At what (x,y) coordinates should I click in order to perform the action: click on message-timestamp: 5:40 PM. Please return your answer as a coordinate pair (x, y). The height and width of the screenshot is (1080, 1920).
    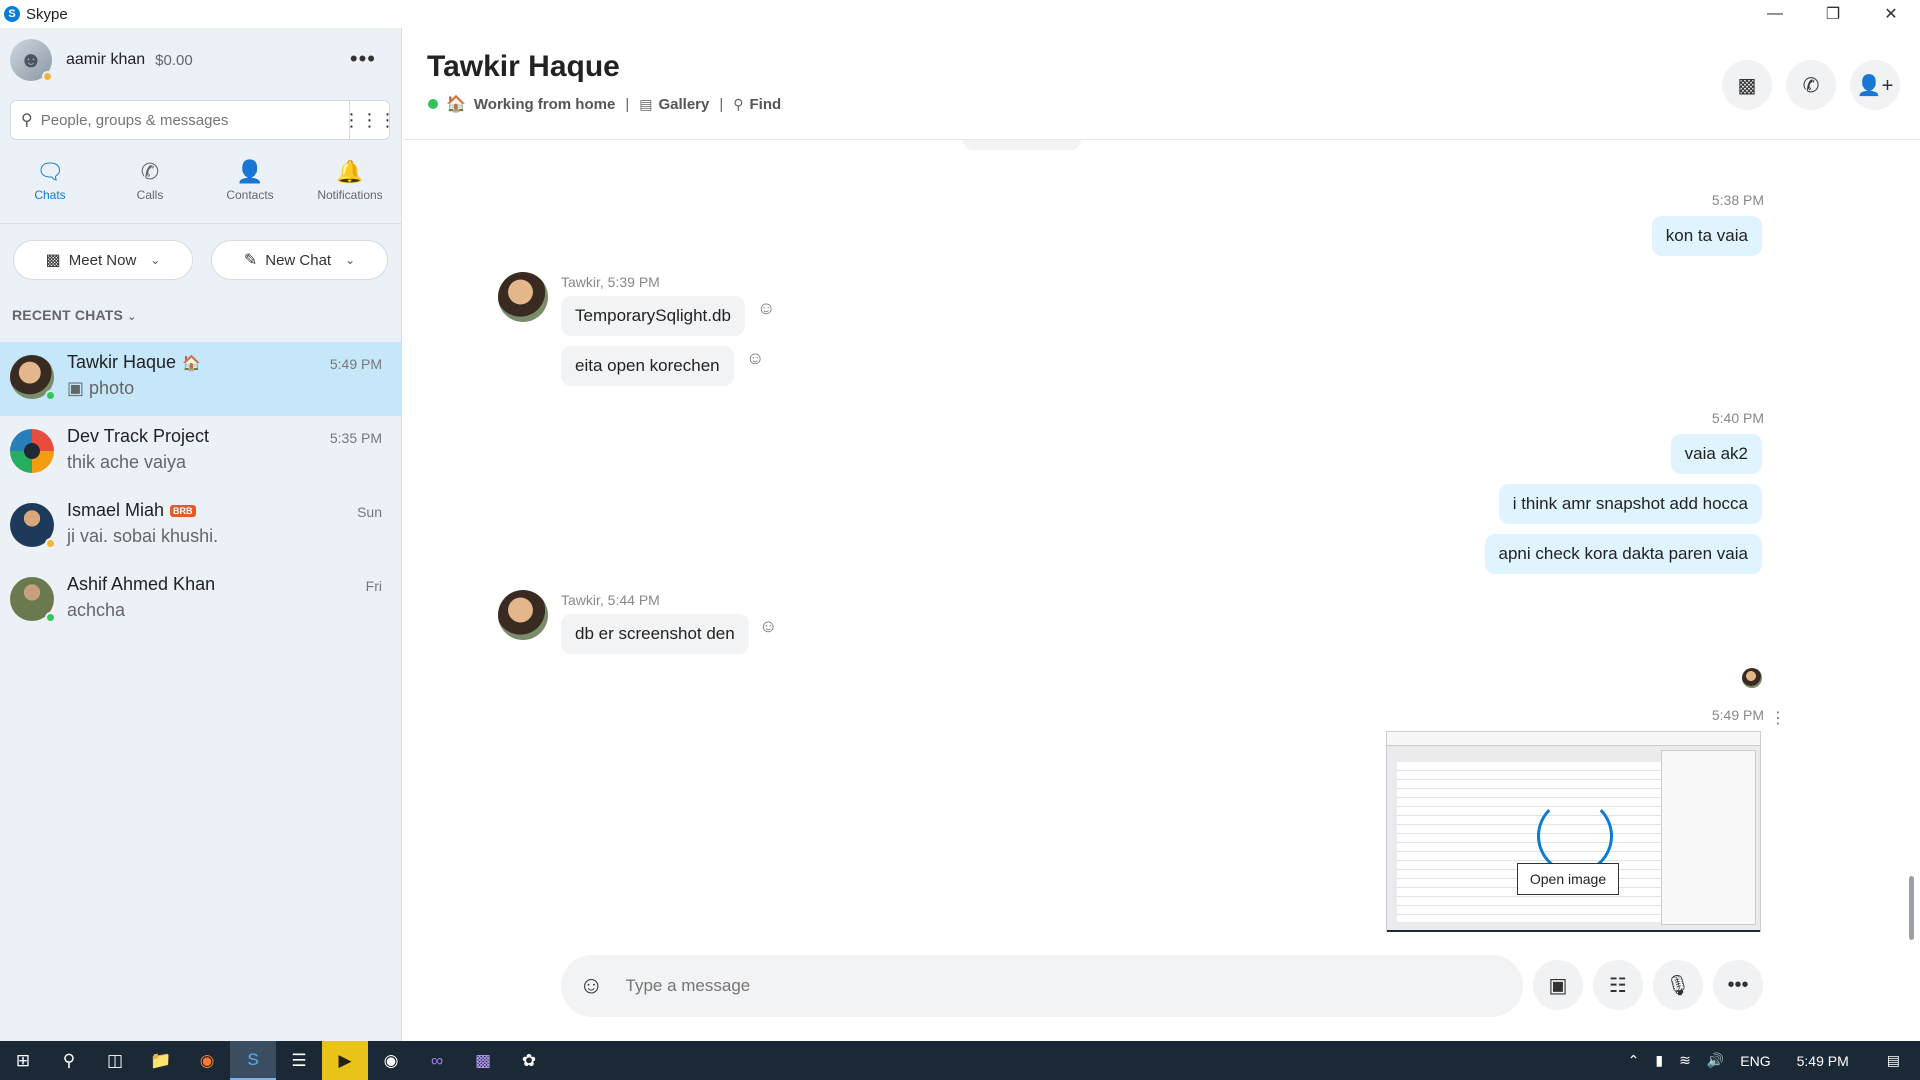
    Looking at the image, I should click on (1737, 418).